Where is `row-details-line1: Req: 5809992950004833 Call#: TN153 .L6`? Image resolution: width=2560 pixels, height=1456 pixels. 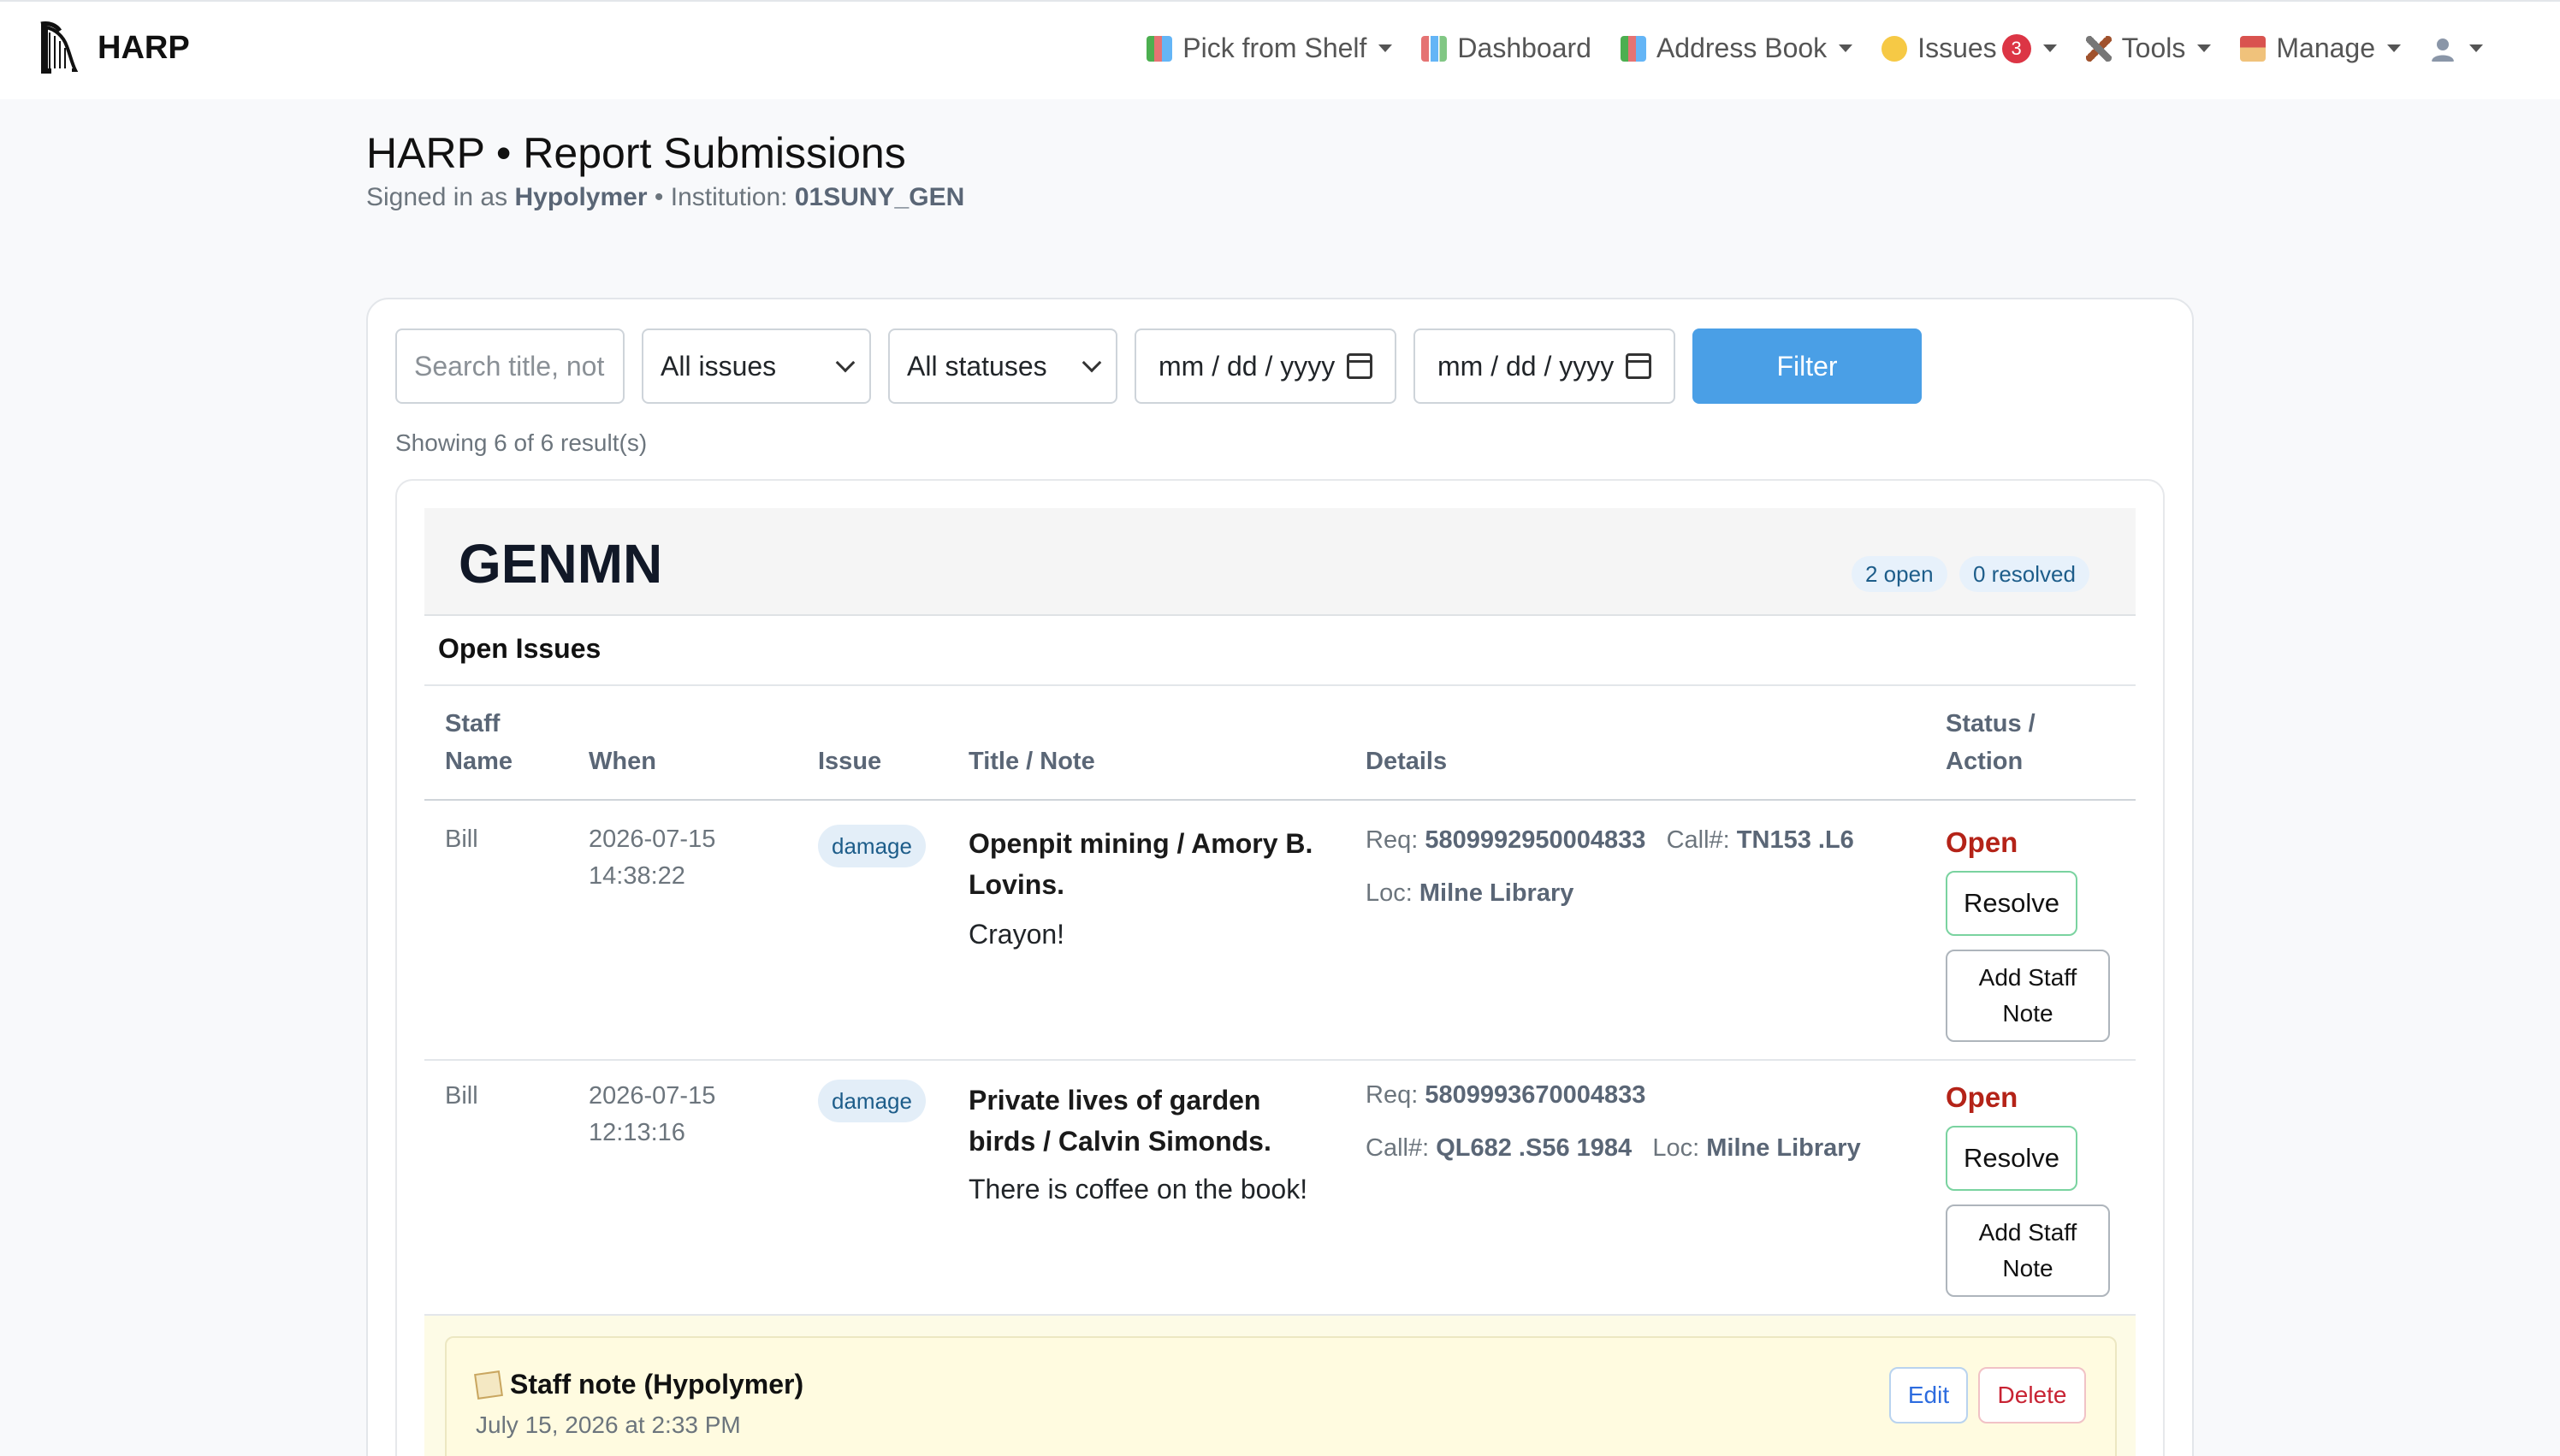
row-details-line1: Req: 5809992950004833 Call#: TN153 .L6 is located at coordinates (1610, 840).